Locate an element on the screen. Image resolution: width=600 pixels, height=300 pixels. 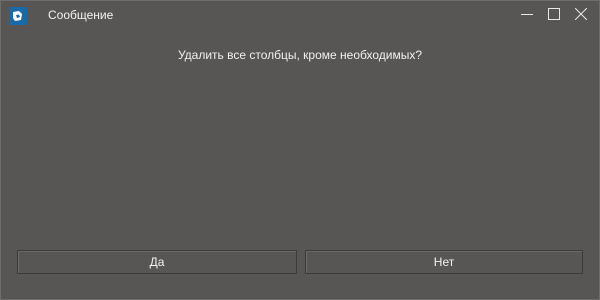
dialog-message: Удалить все столбцы, кроме необходимых? is located at coordinates (300, 55).